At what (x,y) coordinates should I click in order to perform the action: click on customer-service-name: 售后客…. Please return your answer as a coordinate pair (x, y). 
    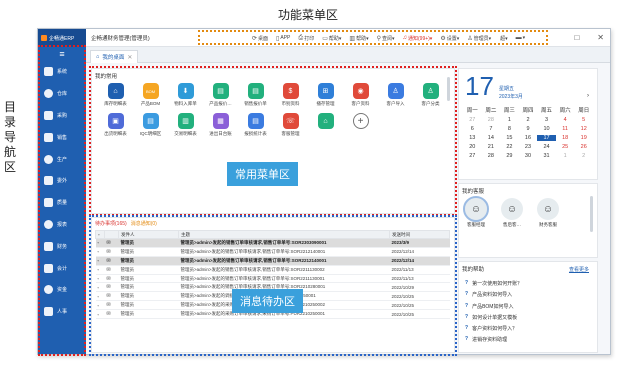
    Looking at the image, I should click on (512, 224).